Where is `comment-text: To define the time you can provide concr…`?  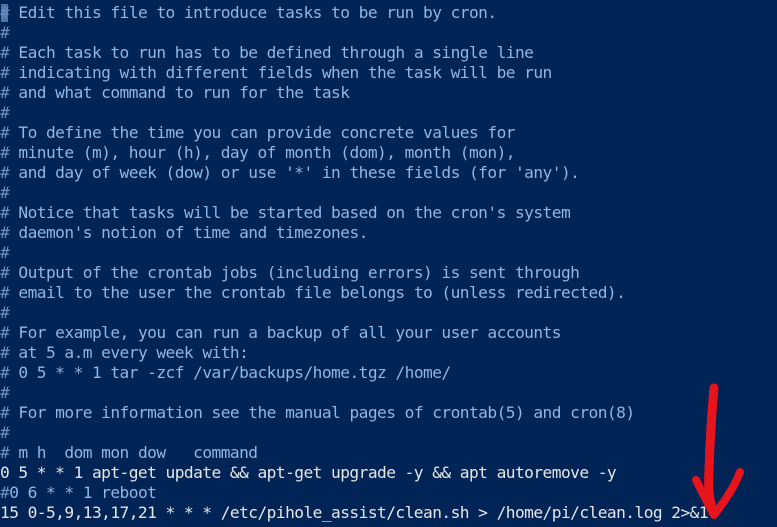
comment-text: To define the time you can provide concr… is located at coordinates (262, 132).